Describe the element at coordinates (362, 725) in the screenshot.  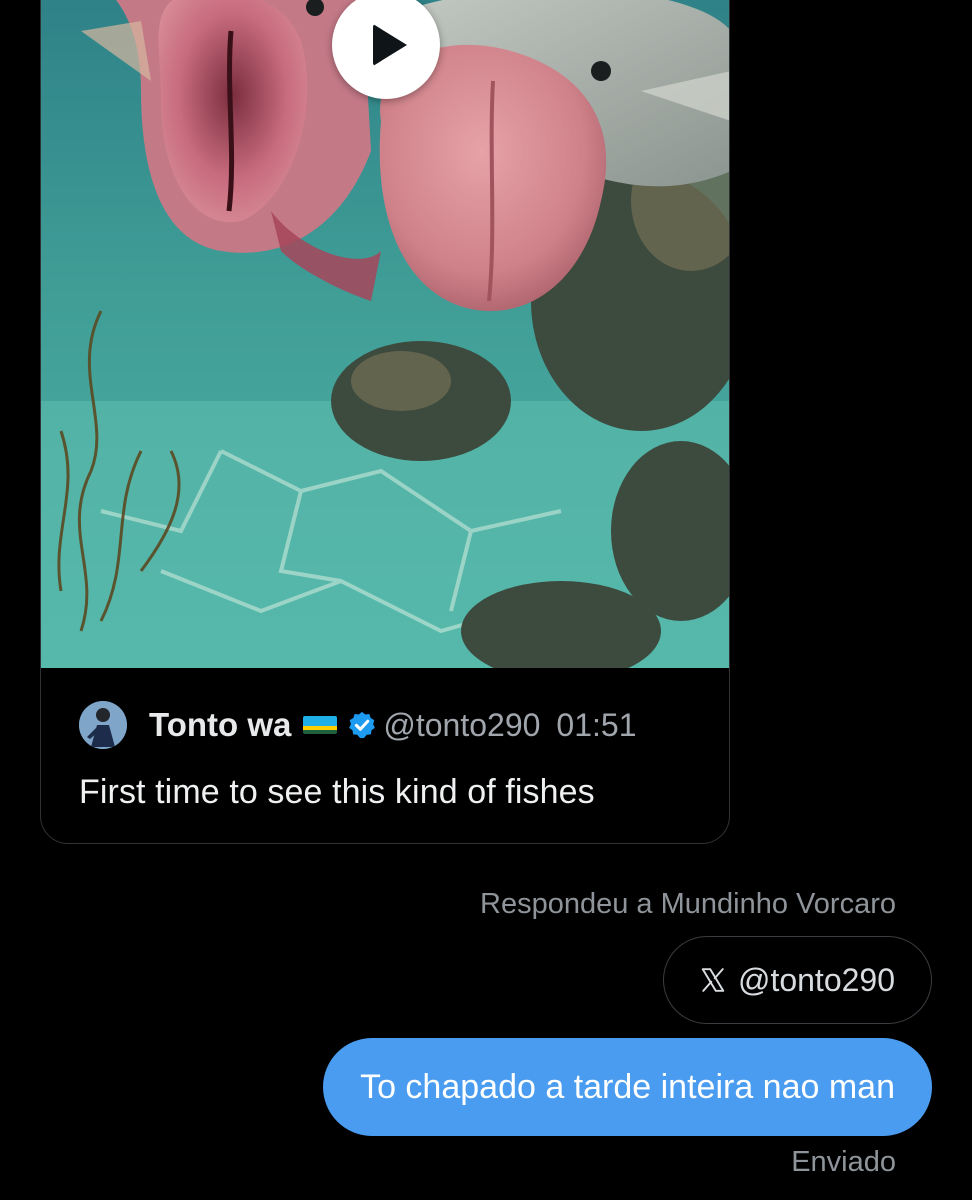
I see `verified-badge-icon` at that location.